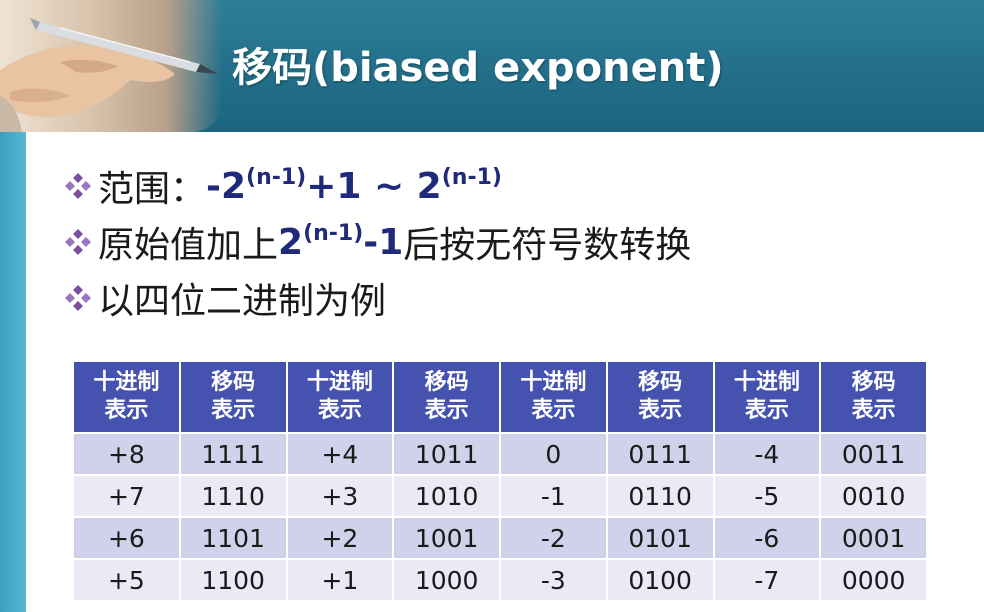 Image resolution: width=984 pixels, height=612 pixels. What do you see at coordinates (553, 454) in the screenshot?
I see `table-cell: 0` at bounding box center [553, 454].